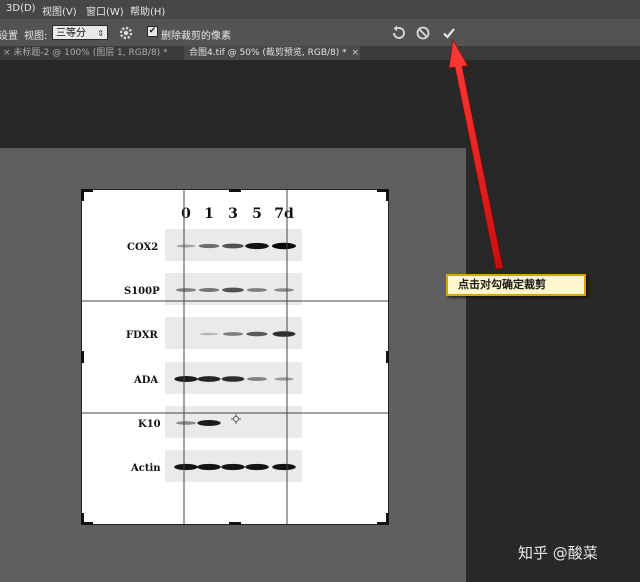 The width and height of the screenshot is (640, 582). What do you see at coordinates (476, 154) in the screenshot?
I see `red-arrow-shape` at bounding box center [476, 154].